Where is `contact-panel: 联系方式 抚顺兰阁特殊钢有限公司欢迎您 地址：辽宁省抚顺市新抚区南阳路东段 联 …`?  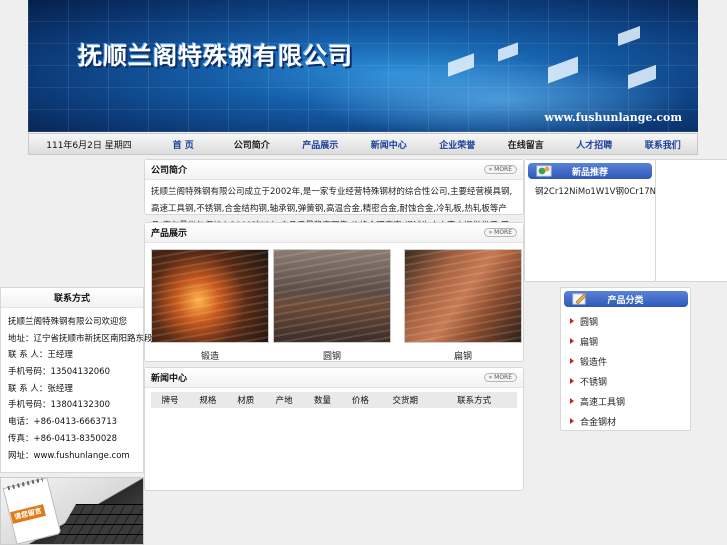
contact-panel: 联系方式 抚顺兰阁特殊钢有限公司欢迎您 地址：辽宁省抚顺市新抚区南阳路东段 联 … is located at coordinates (76, 380).